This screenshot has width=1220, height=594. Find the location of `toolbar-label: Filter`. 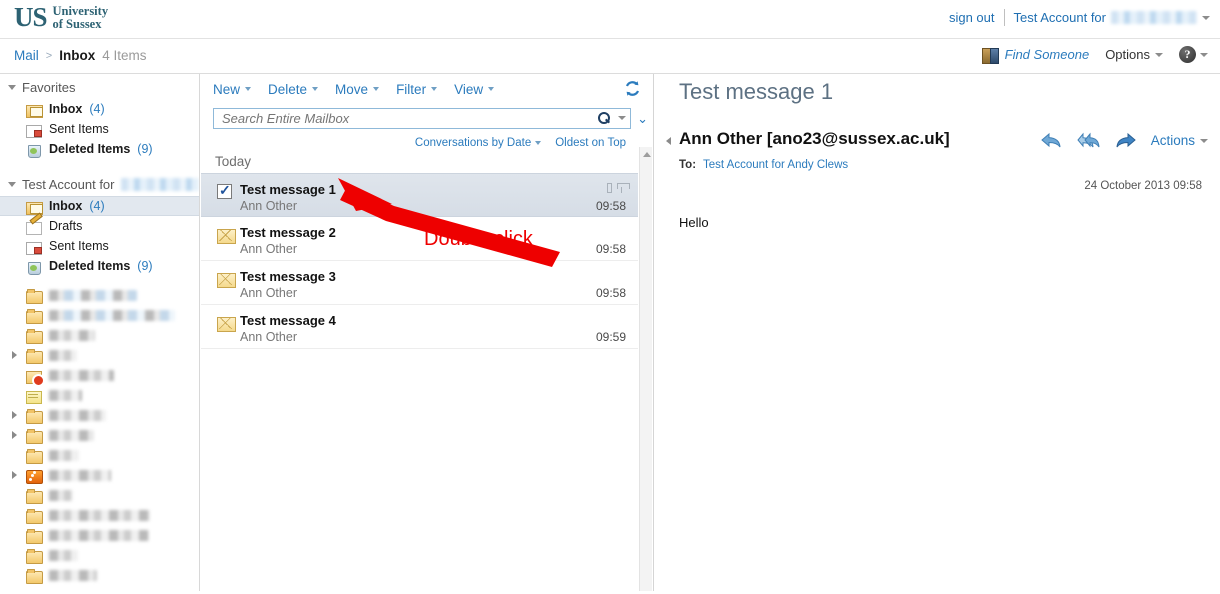

toolbar-label: Filter is located at coordinates (411, 89).